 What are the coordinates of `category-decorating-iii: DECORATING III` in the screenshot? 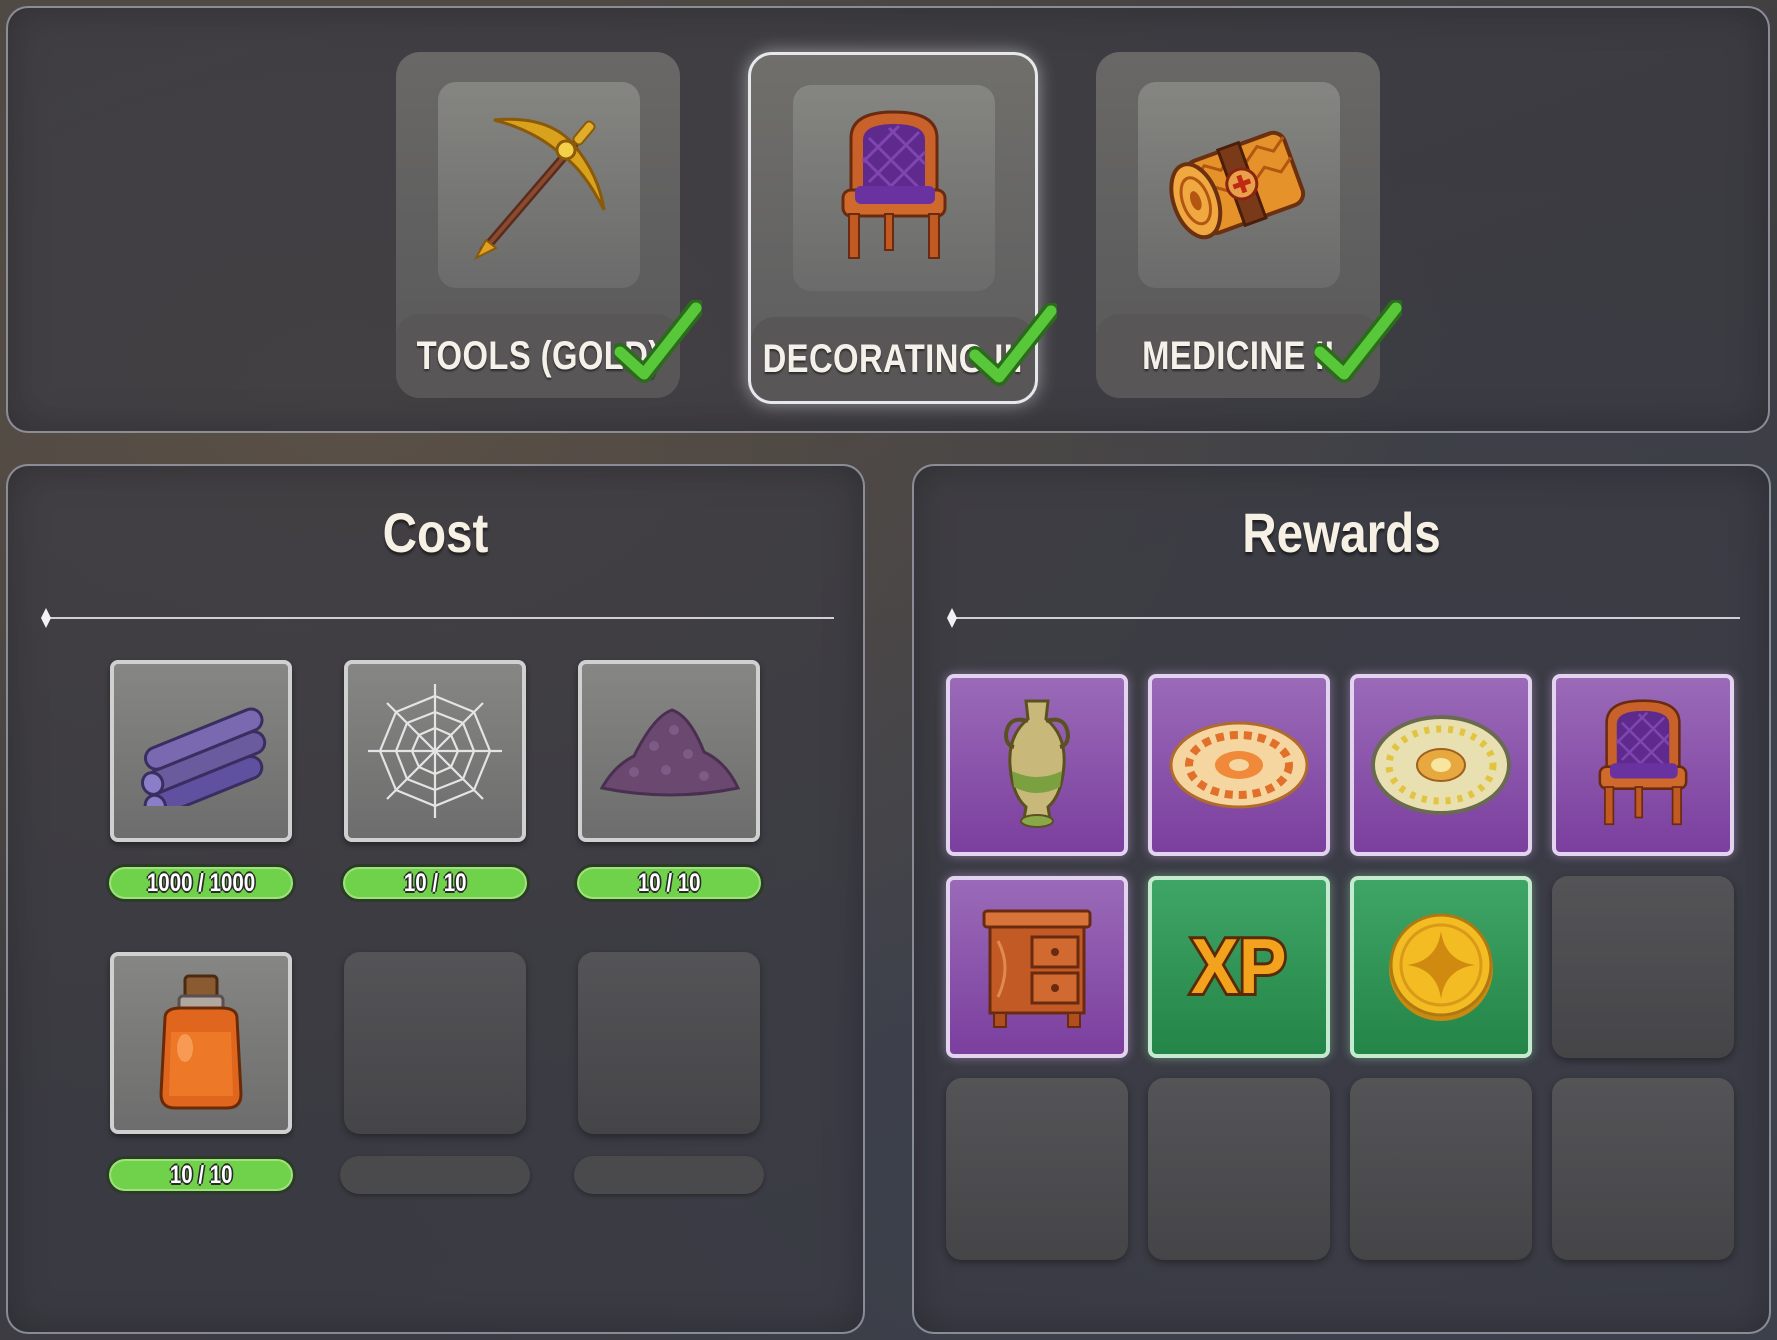 It's located at (902, 228).